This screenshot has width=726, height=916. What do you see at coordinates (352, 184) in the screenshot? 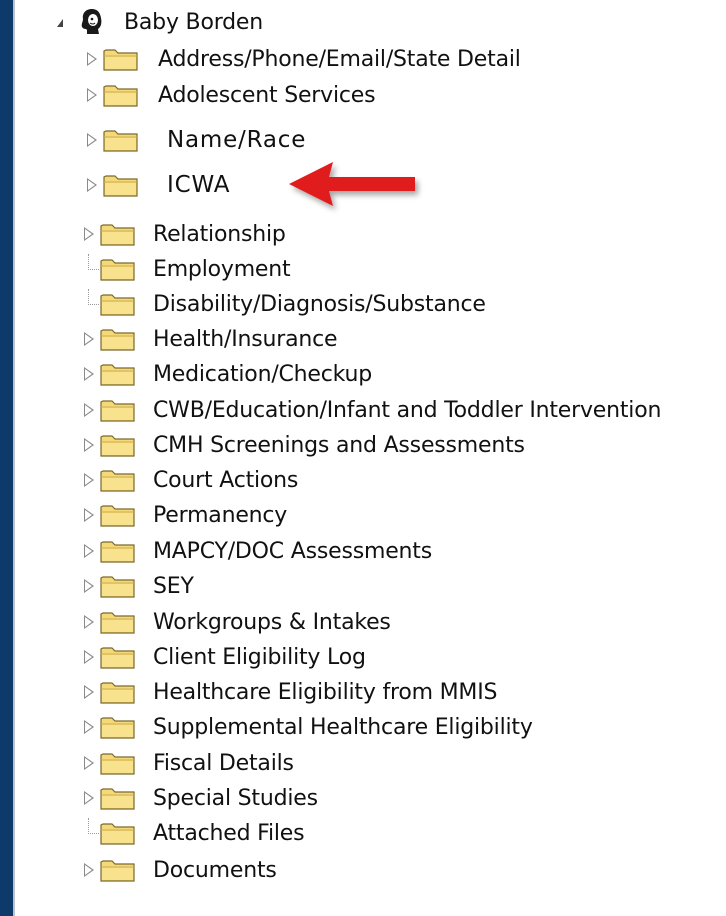
I see `red-arrow-annotation` at bounding box center [352, 184].